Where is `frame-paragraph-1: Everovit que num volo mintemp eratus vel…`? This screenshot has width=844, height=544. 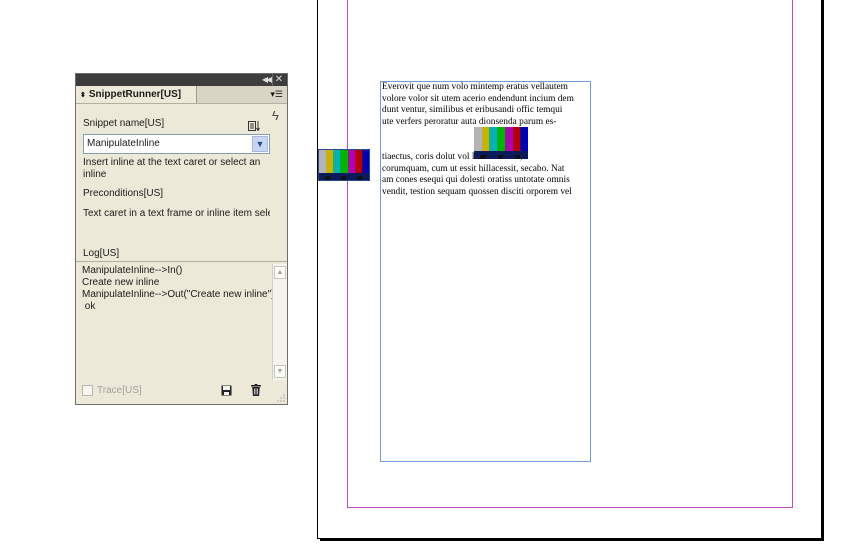
frame-paragraph-1: Everovit que num volo mintemp eratus vel… is located at coordinates (485, 105).